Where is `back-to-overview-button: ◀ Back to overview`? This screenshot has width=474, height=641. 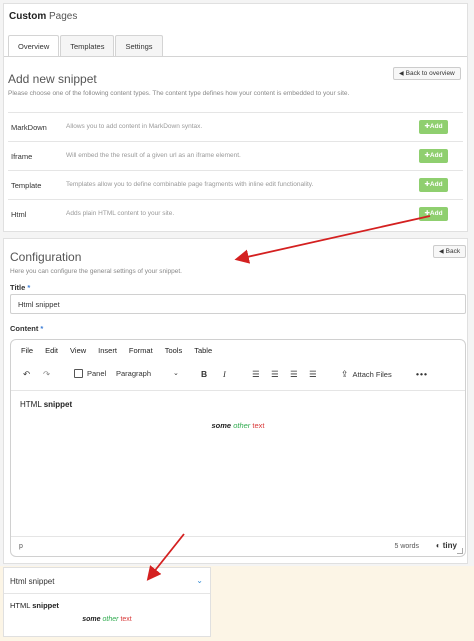
back-to-overview-button: ◀ Back to overview is located at coordinates (427, 73).